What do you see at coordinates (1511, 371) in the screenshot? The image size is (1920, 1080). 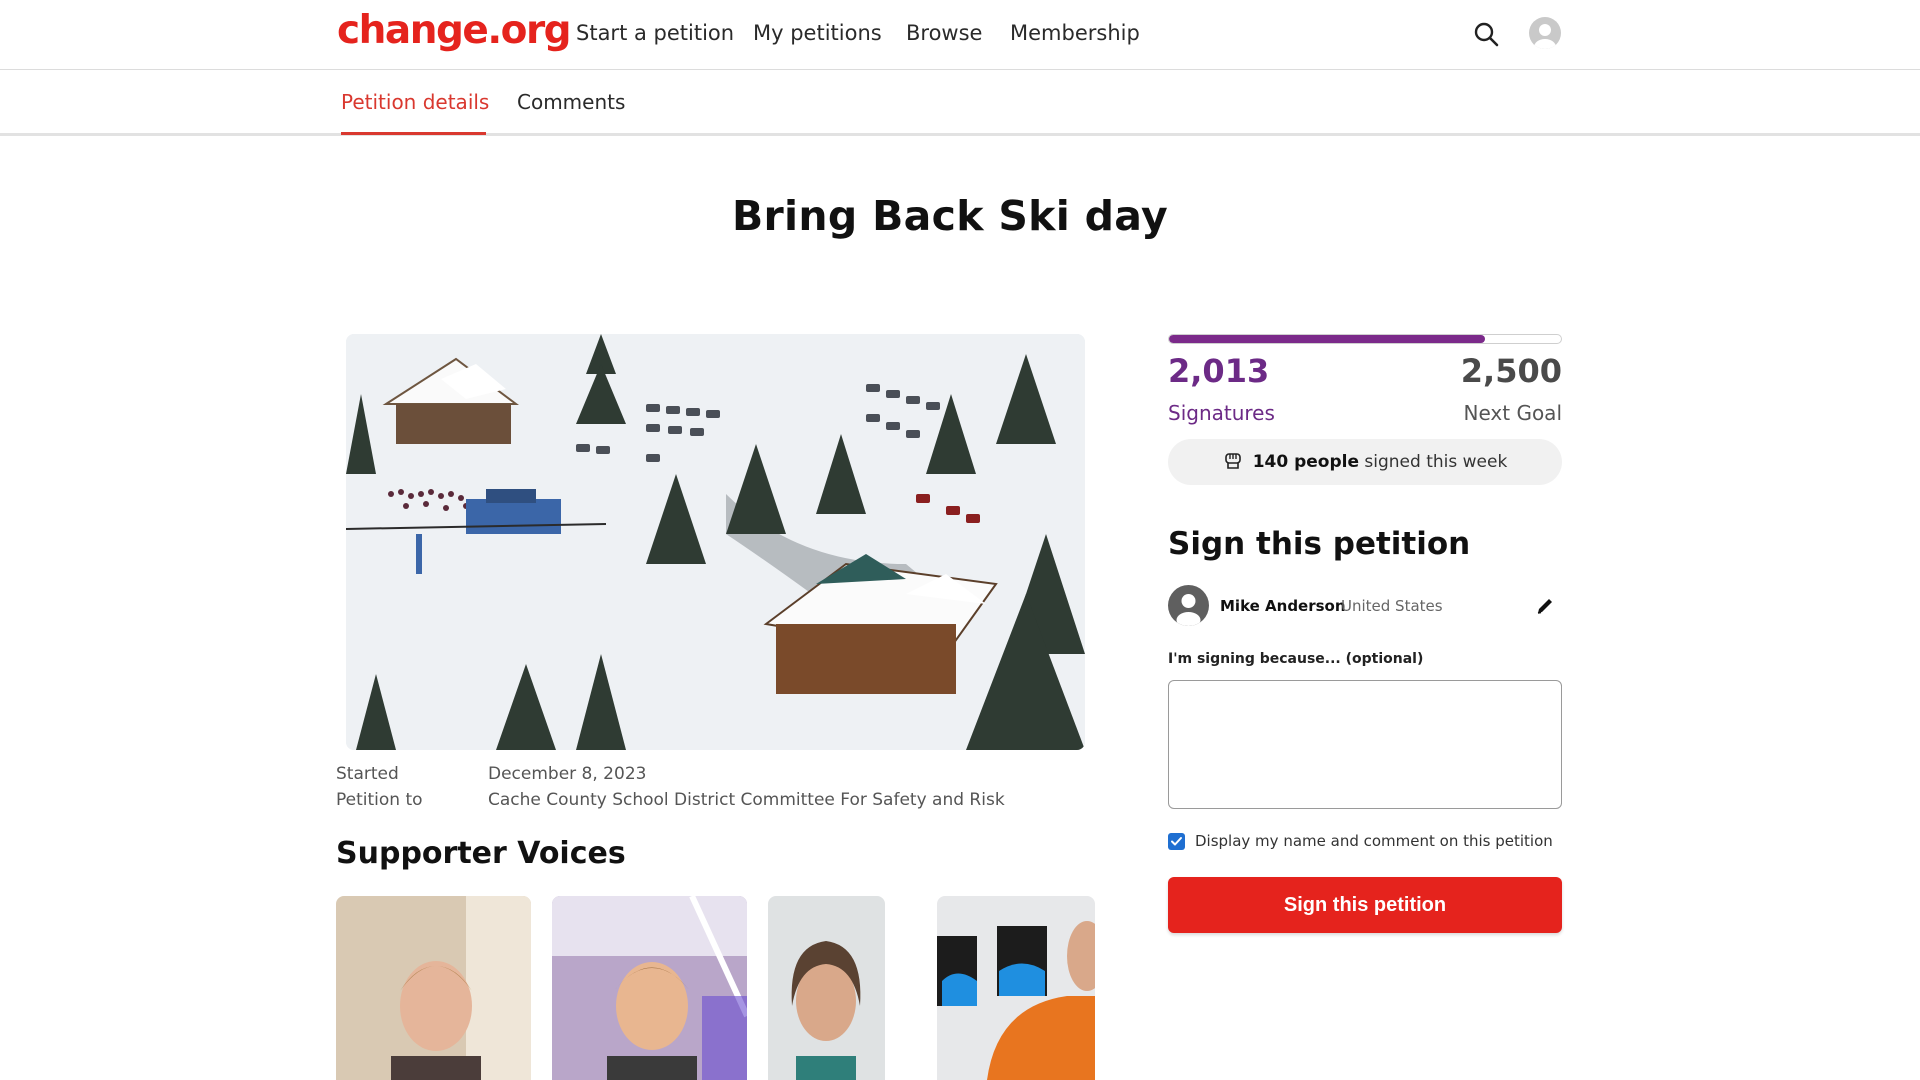 I see `goal-count: 2,500` at bounding box center [1511, 371].